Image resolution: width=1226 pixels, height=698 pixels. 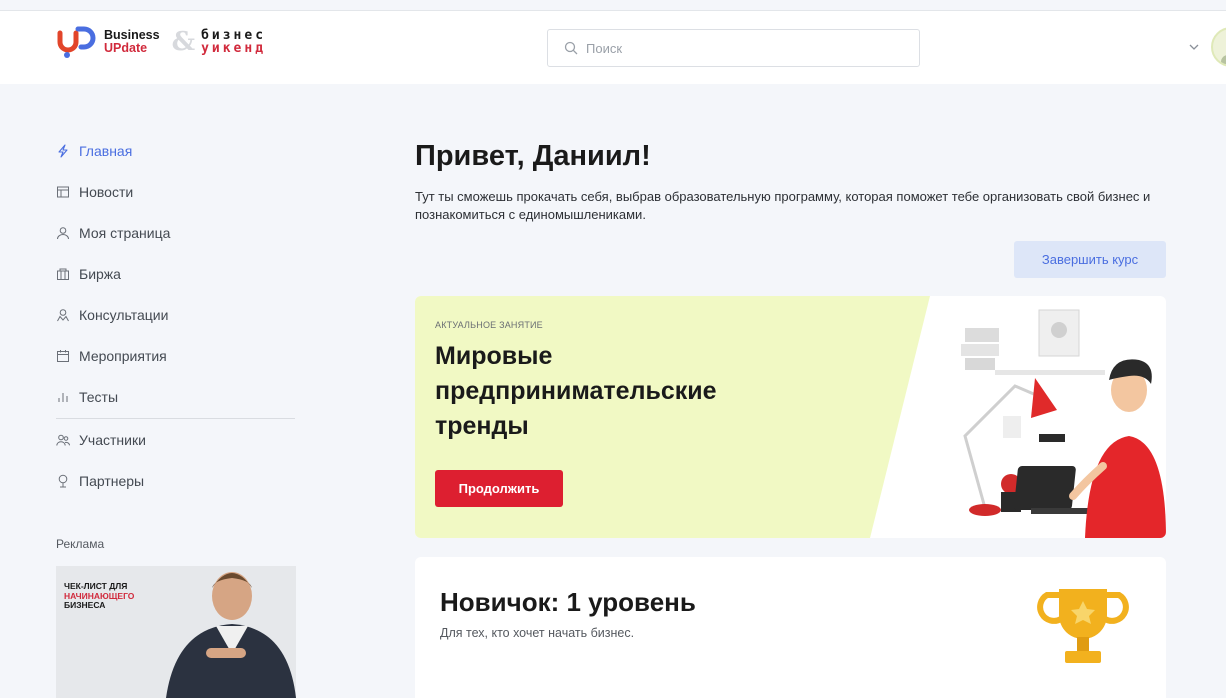 I want to click on calendar-icon, so click(x=63, y=355).